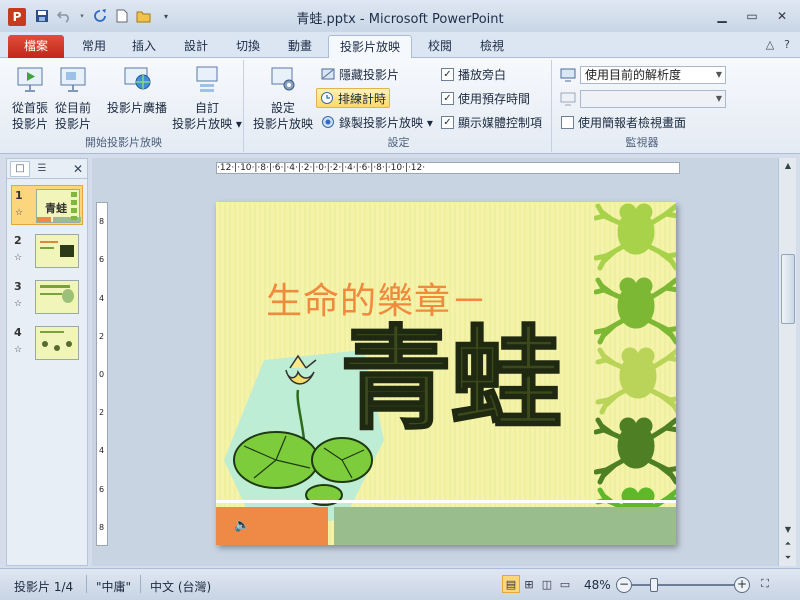 The width and height of the screenshot is (800, 600). I want to click on ribbon-tabs: 檔案 常用 插入 設計 切換 動畫 投影片放映 校閱 檢視 △ ?, so click(400, 45).